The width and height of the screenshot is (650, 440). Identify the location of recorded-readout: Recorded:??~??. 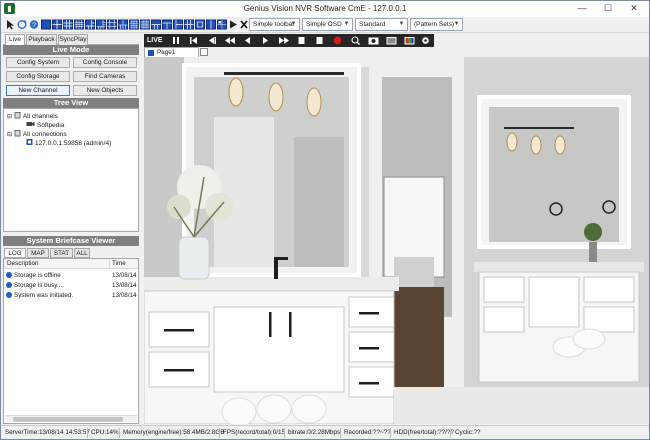
(367, 432).